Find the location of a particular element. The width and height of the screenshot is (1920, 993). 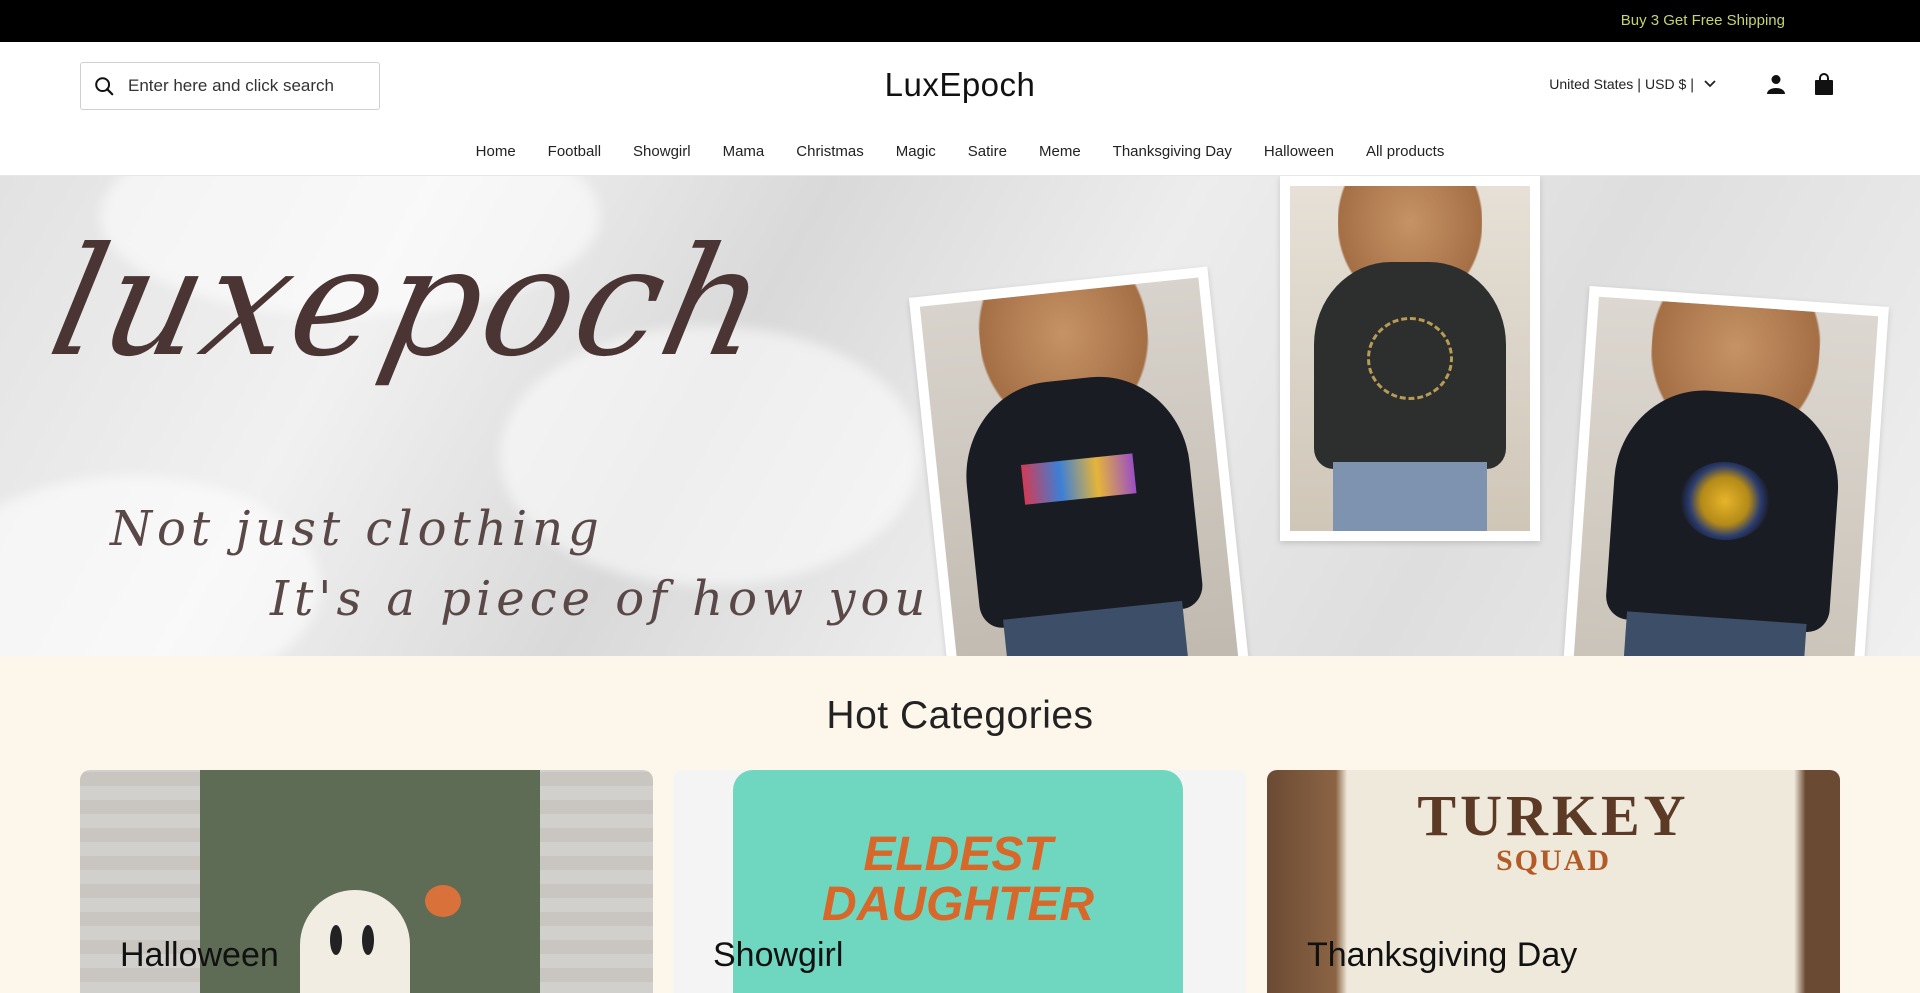

nav-item-christmas: Christmas is located at coordinates (830, 151).